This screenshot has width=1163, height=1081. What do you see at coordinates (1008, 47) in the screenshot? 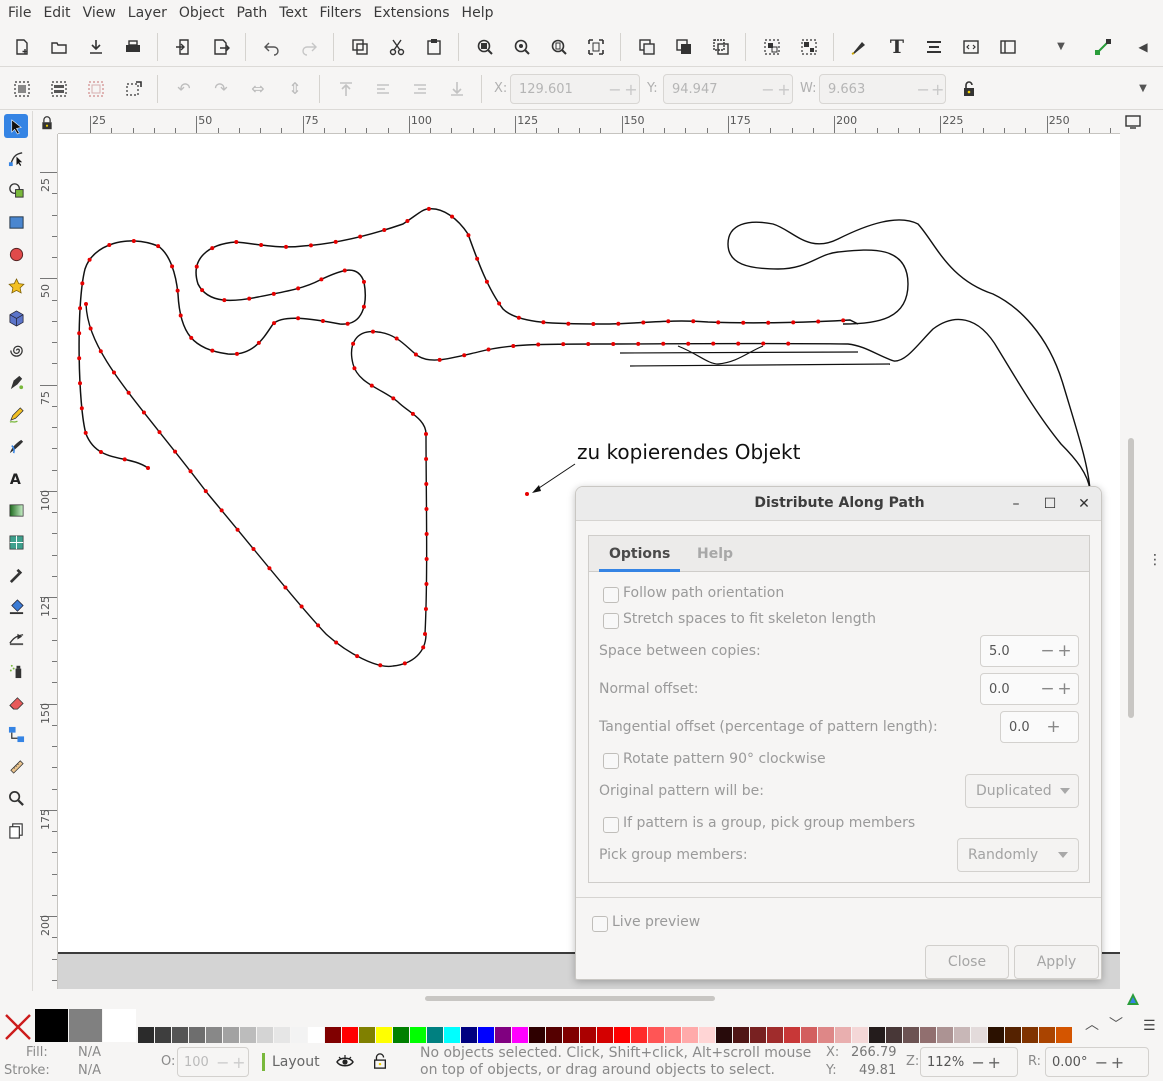
I see `document-properties-icon` at bounding box center [1008, 47].